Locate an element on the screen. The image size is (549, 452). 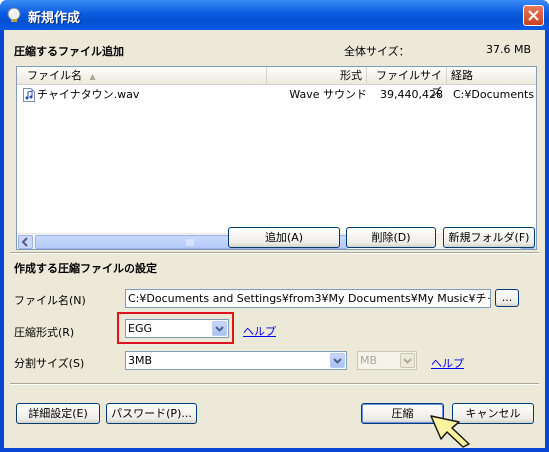
sort-ascending-icon: ▲ is located at coordinates (92, 76).